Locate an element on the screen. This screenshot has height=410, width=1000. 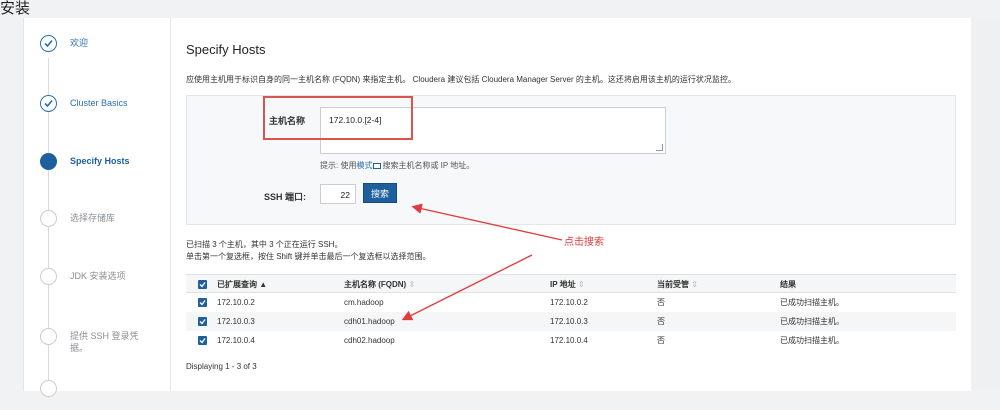
sort-asc-icon: ▲ is located at coordinates (263, 284).